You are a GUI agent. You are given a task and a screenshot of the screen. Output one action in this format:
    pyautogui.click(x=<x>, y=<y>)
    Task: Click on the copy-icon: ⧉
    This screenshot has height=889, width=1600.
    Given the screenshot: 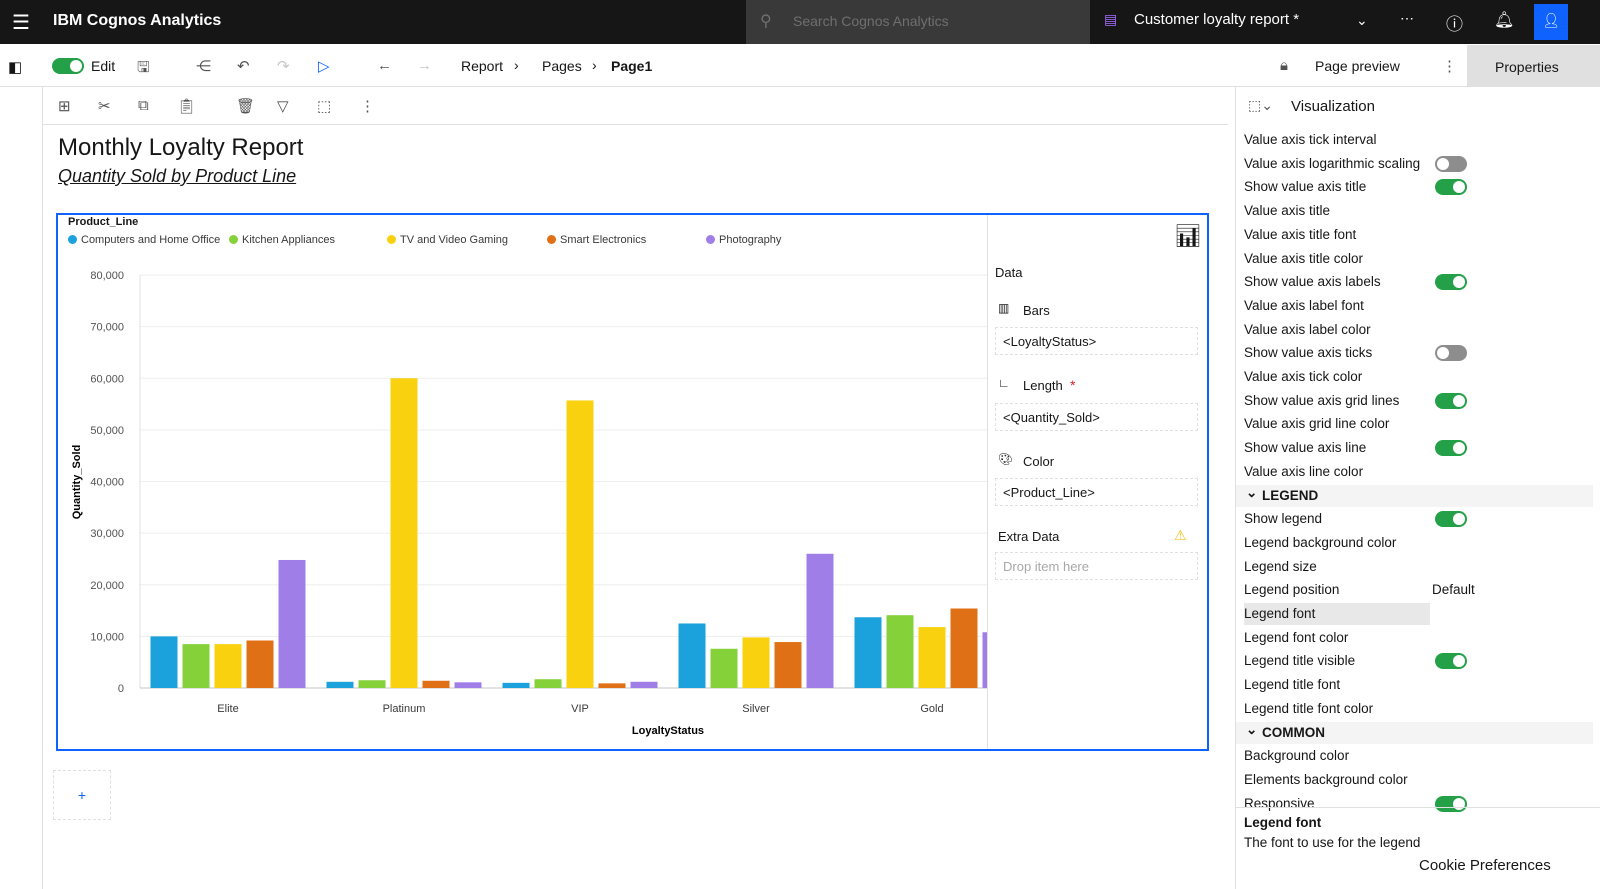 What is the action you would take?
    pyautogui.click(x=143, y=105)
    